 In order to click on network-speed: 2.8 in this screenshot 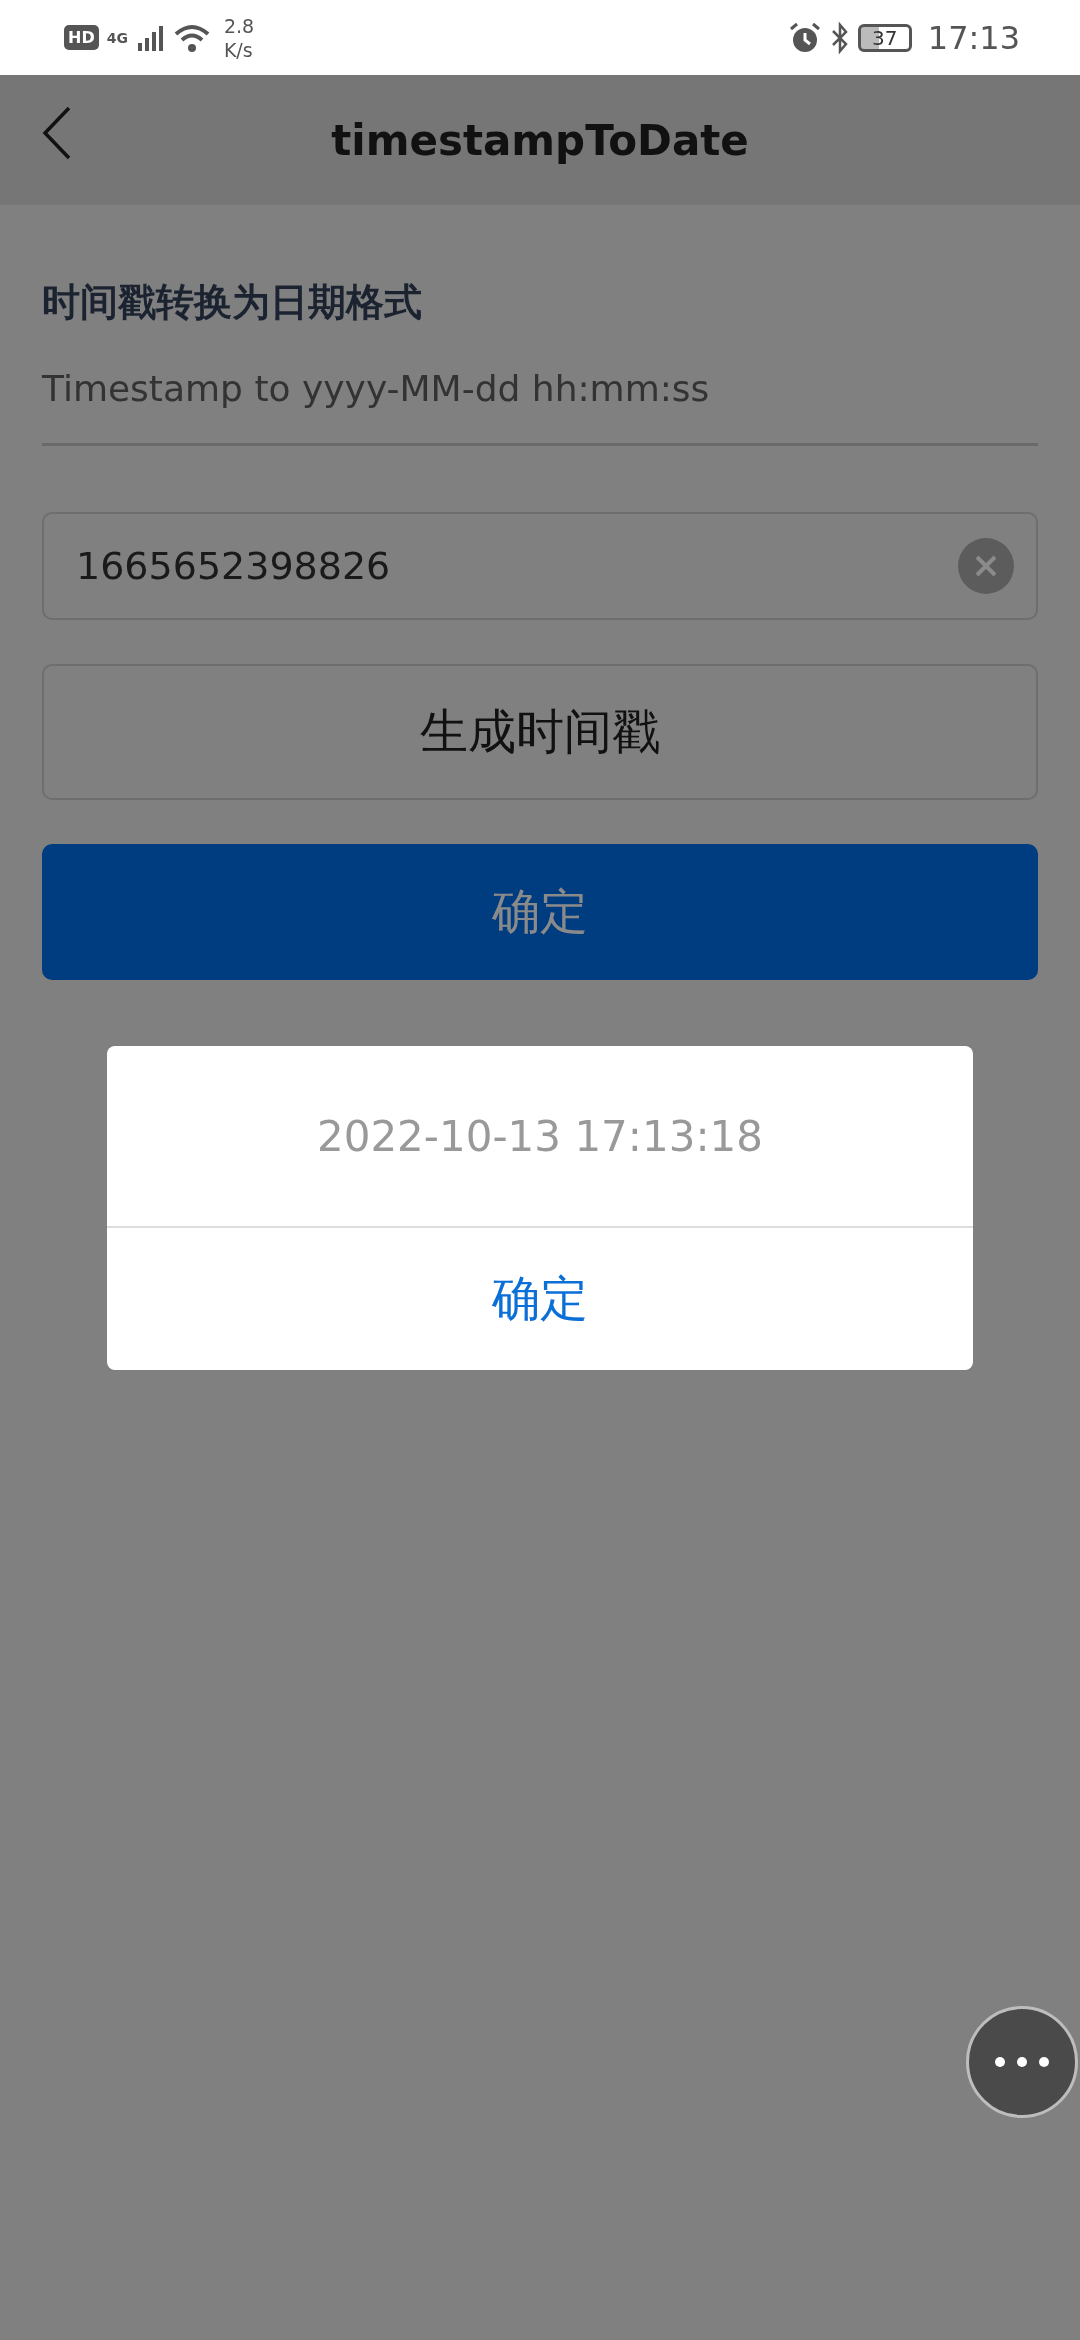, I will do `click(239, 25)`.